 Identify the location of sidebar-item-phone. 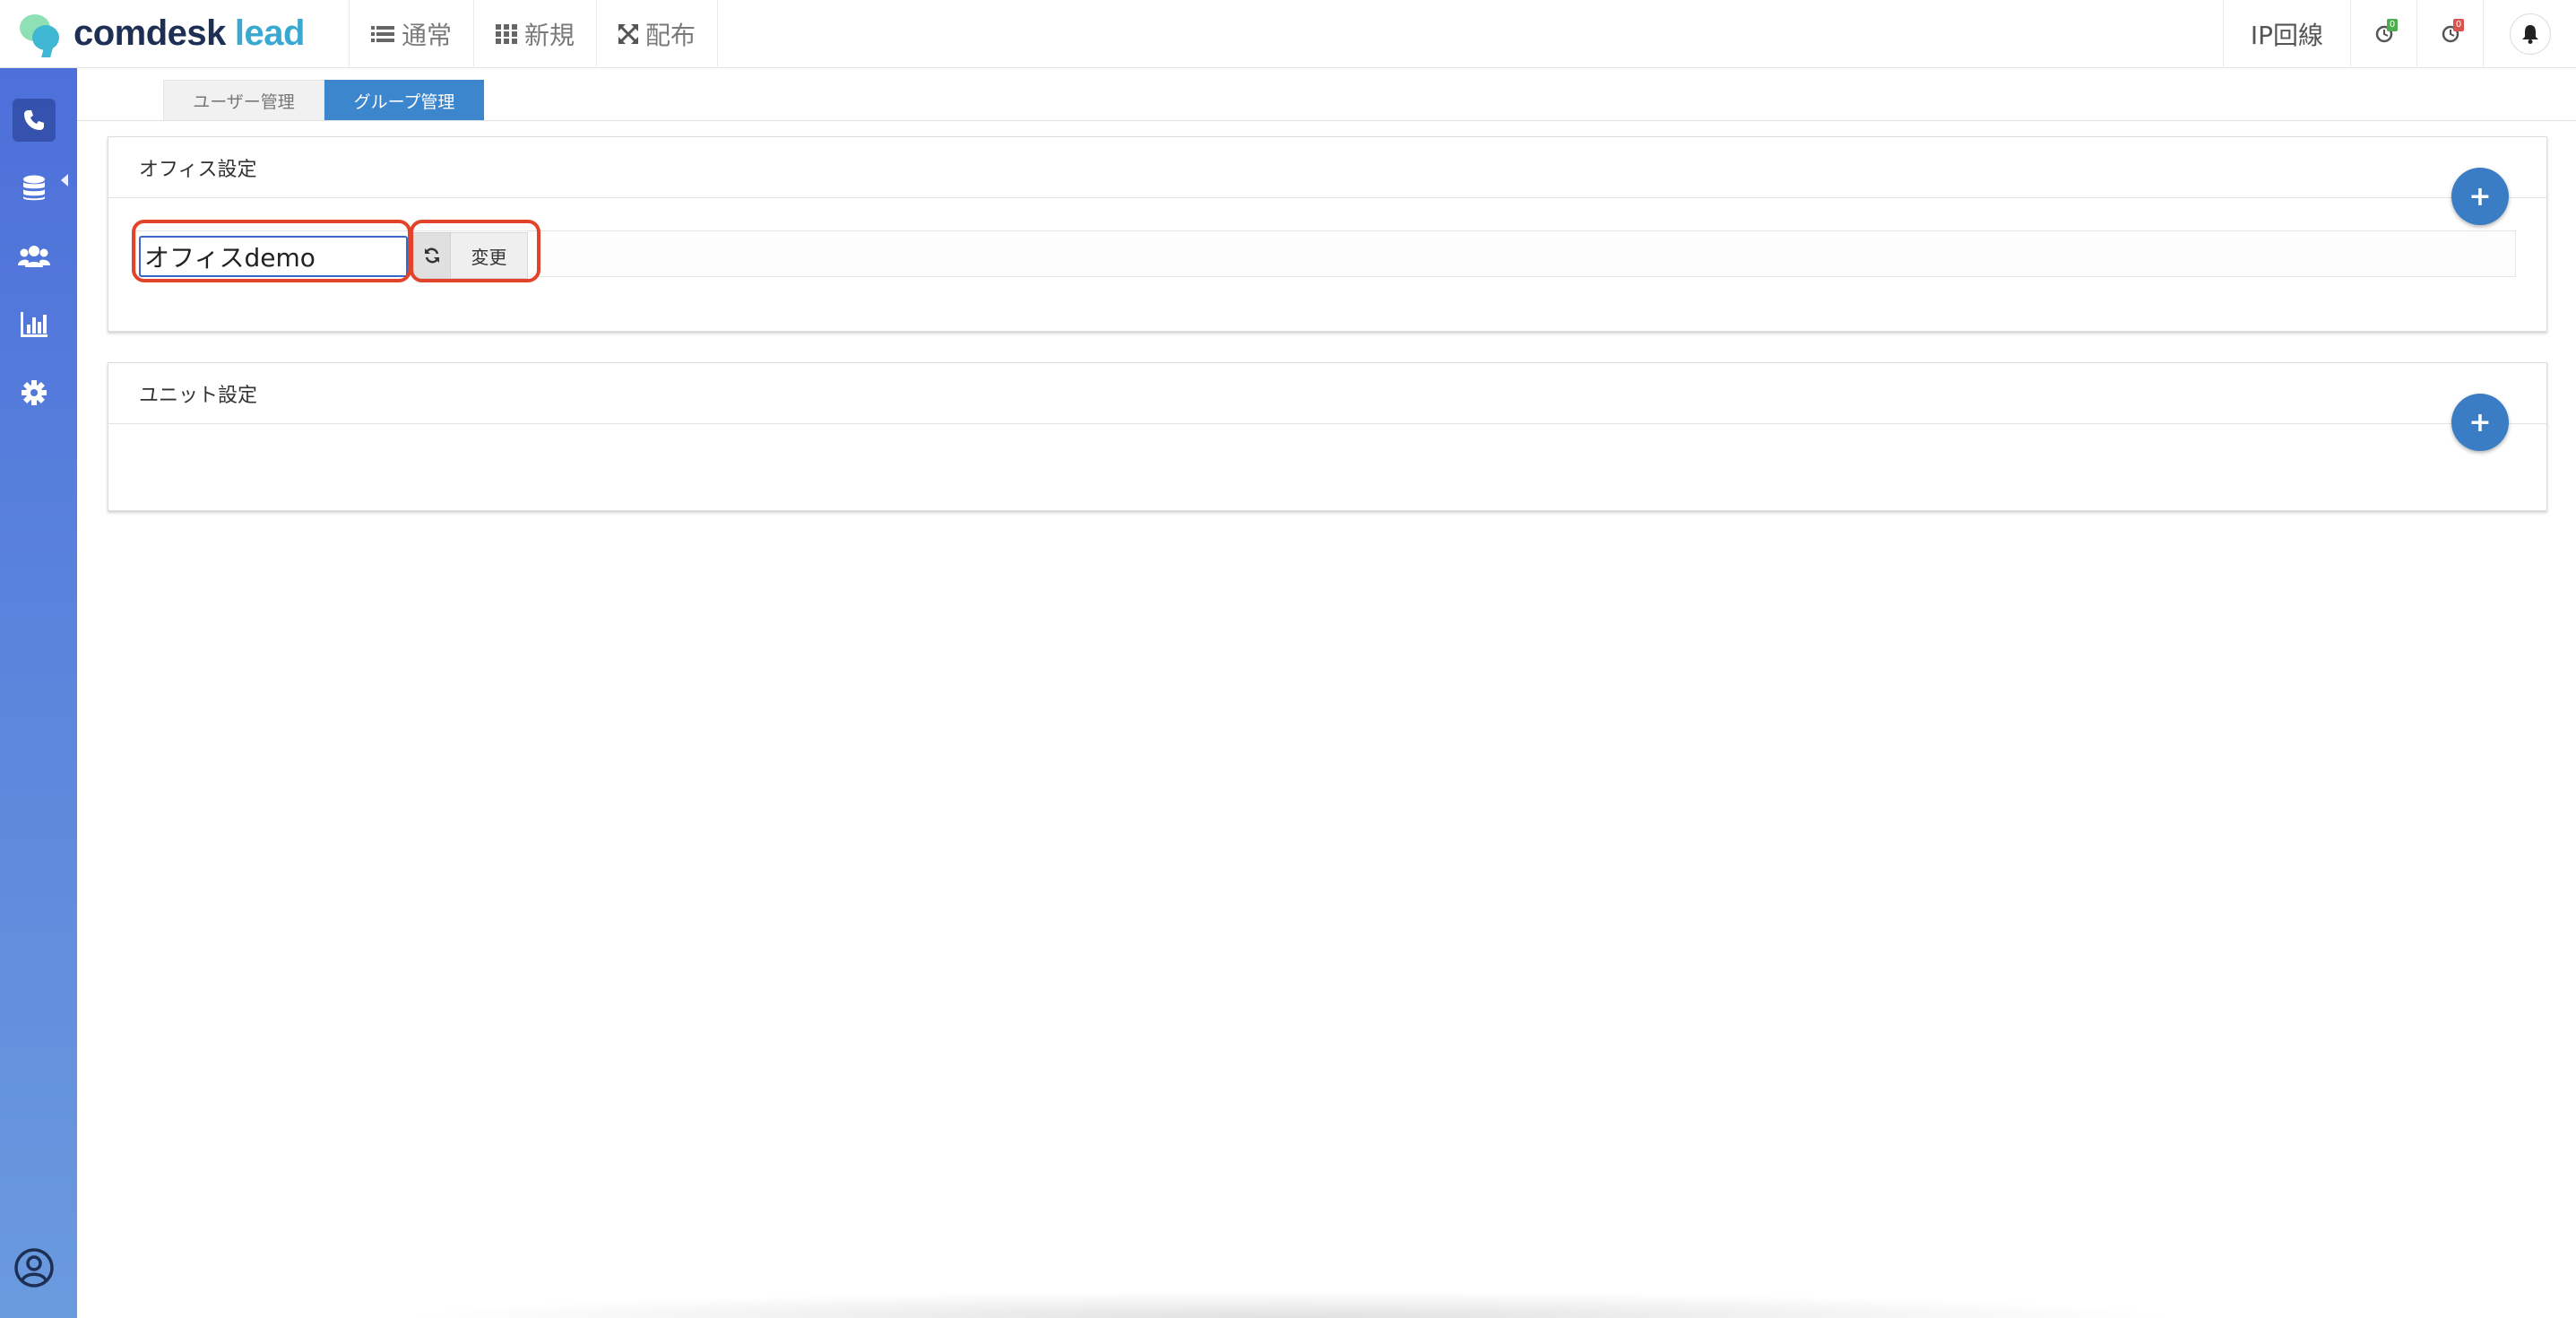
(34, 121).